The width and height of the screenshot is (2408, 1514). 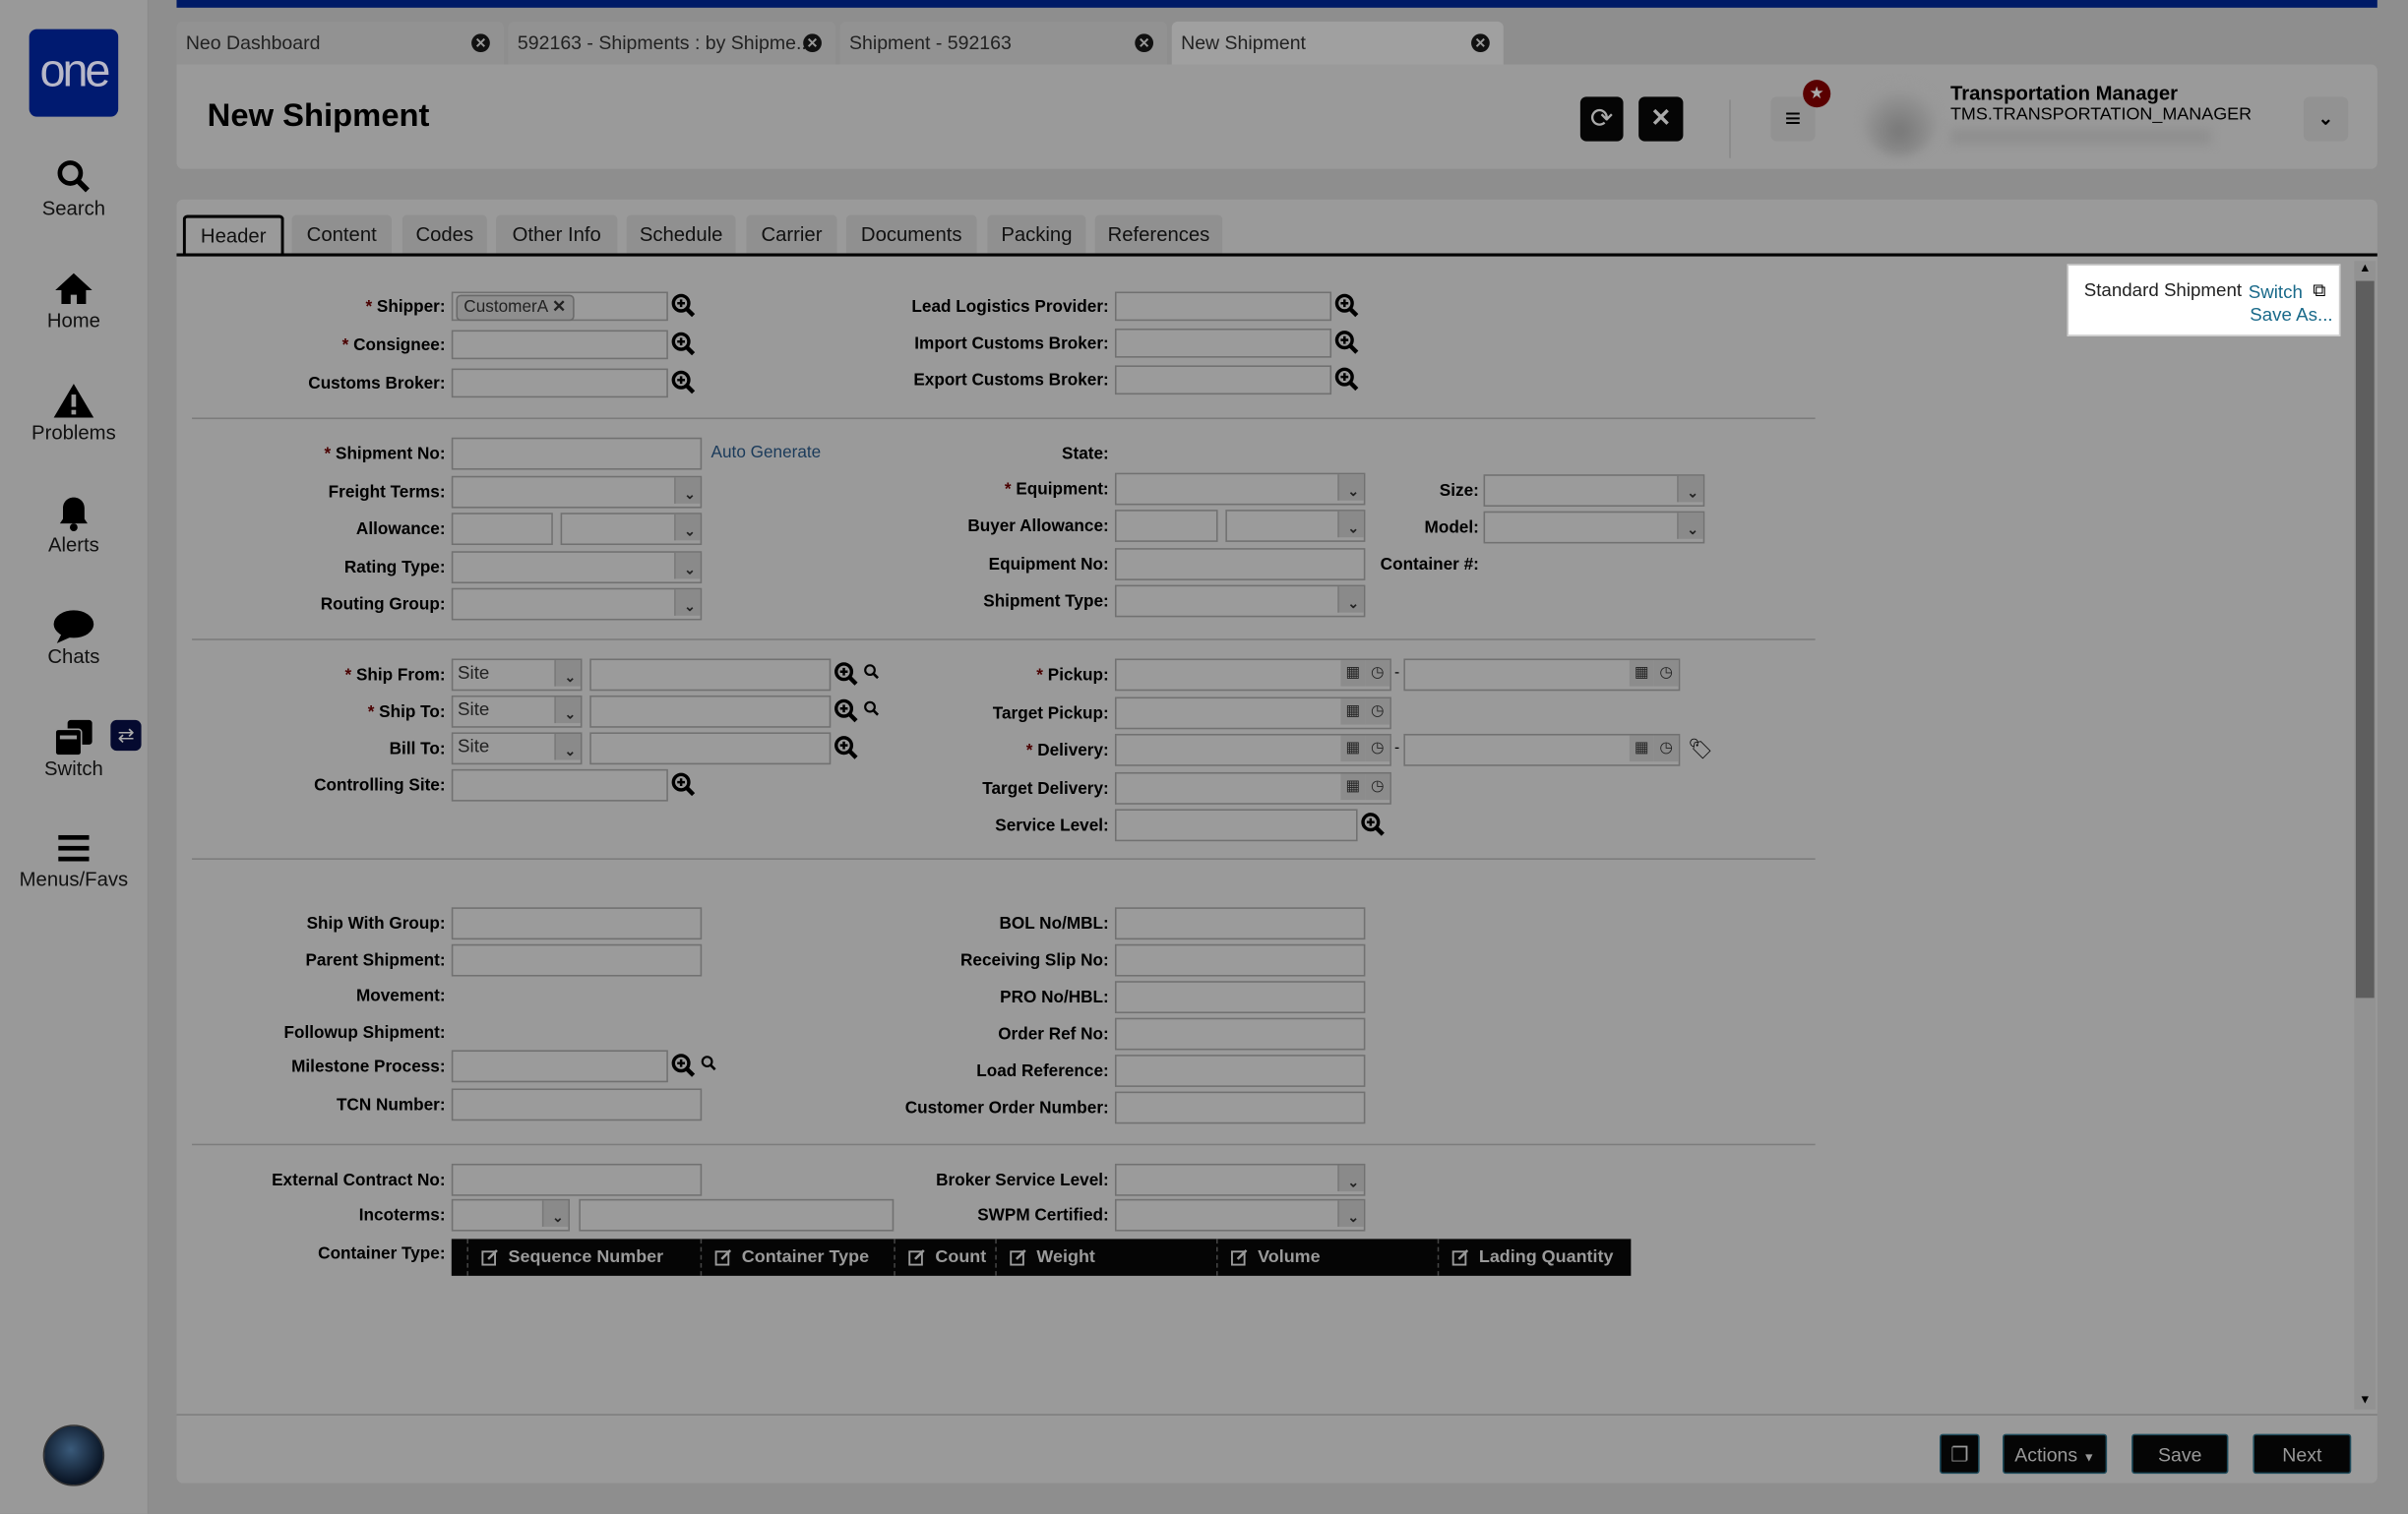 What do you see at coordinates (577, 453) in the screenshot?
I see `shipment-no-input` at bounding box center [577, 453].